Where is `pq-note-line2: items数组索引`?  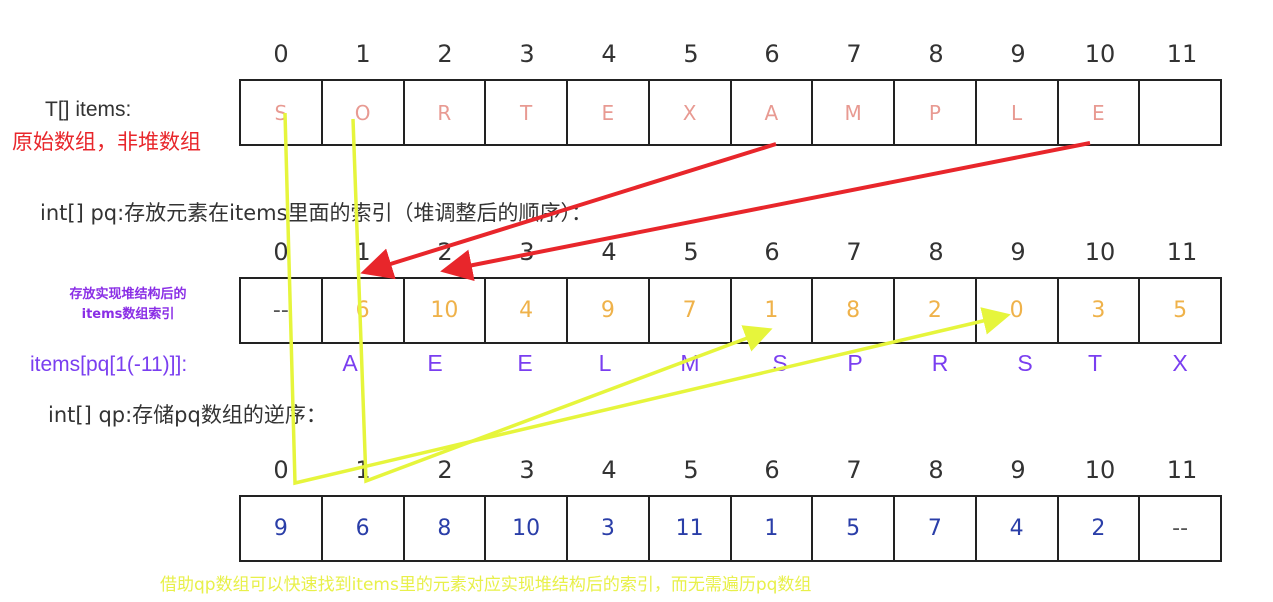 pq-note-line2: items数组索引 is located at coordinates (128, 314).